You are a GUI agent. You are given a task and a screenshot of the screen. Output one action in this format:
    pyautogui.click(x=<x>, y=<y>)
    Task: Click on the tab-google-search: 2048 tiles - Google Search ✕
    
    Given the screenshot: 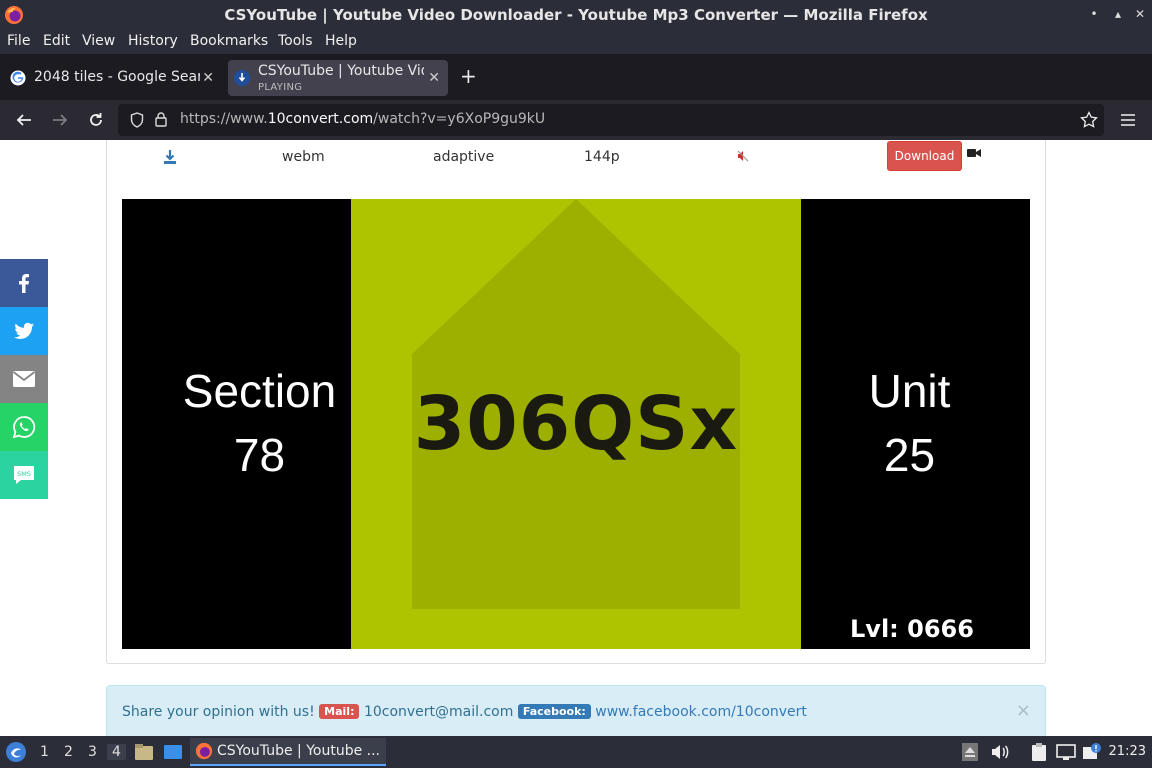 What is the action you would take?
    pyautogui.click(x=113, y=78)
    